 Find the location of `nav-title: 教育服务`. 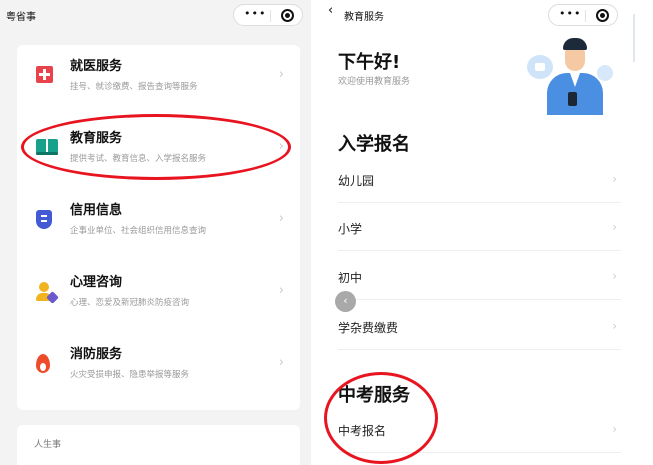

nav-title: 教育服务 is located at coordinates (364, 17).